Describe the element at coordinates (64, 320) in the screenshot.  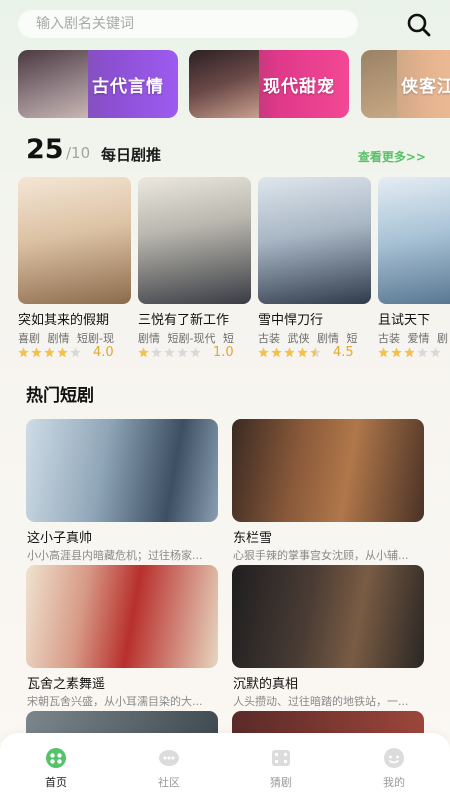
I see `drama-title: 突如其来的假期` at that location.